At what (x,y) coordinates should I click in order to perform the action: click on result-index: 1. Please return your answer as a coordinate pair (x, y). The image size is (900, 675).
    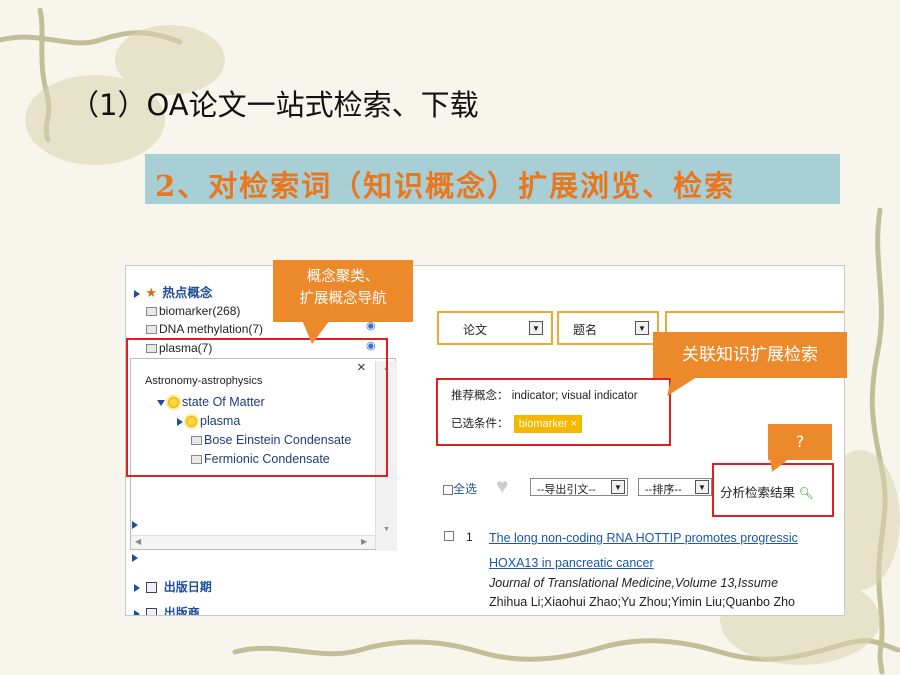
    Looking at the image, I should click on (469, 537).